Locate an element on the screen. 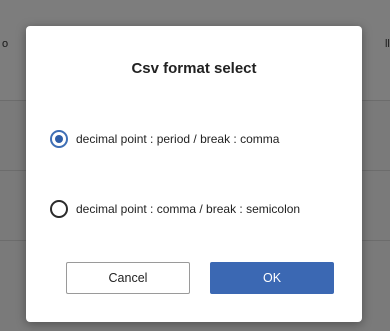 Image resolution: width=390 pixels, height=331 pixels. dialog-title: Csv format select is located at coordinates (194, 68).